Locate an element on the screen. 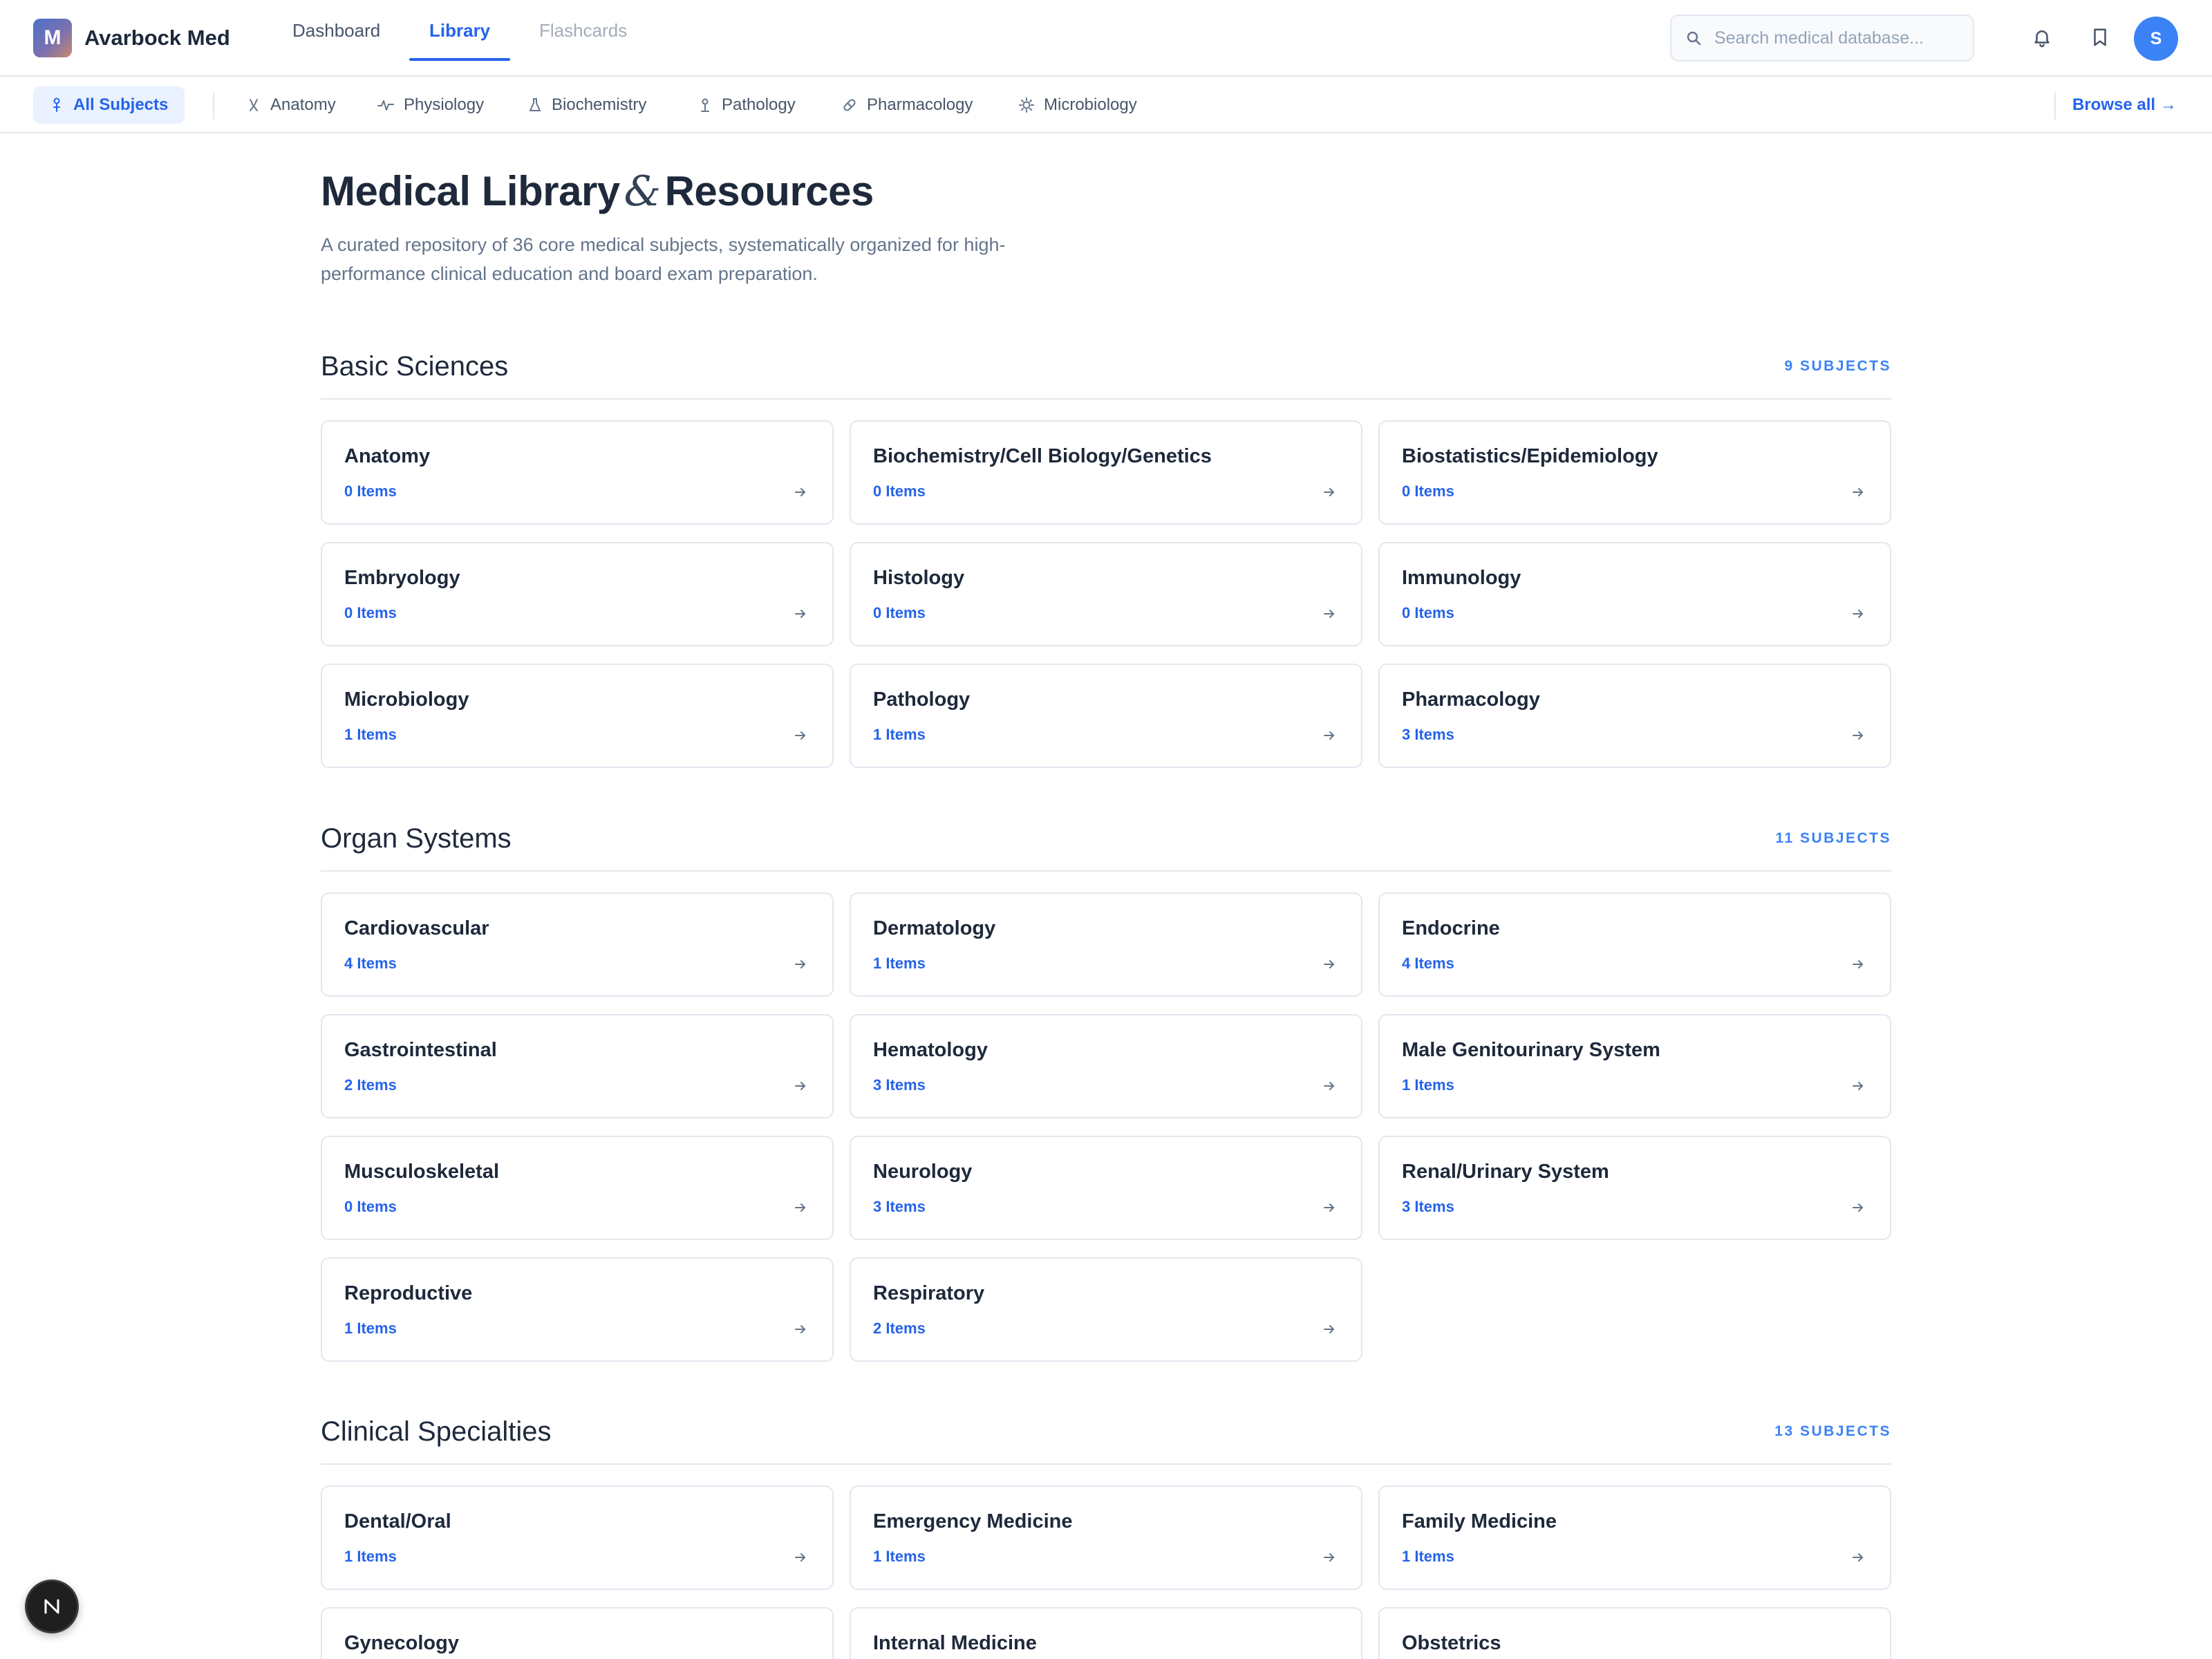 Image resolution: width=2212 pixels, height=1659 pixels. subject-name: Dental/Oral is located at coordinates (398, 1521).